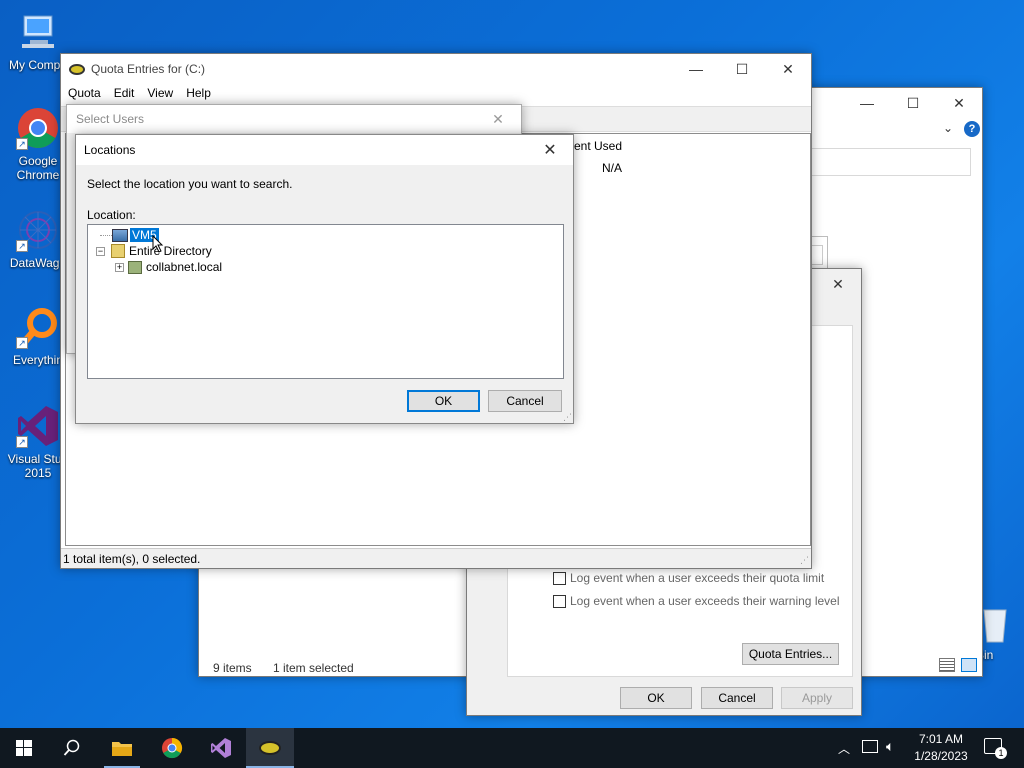  What do you see at coordinates (38, 360) in the screenshot?
I see `desktop-icon-label: Everythin` at bounding box center [38, 360].